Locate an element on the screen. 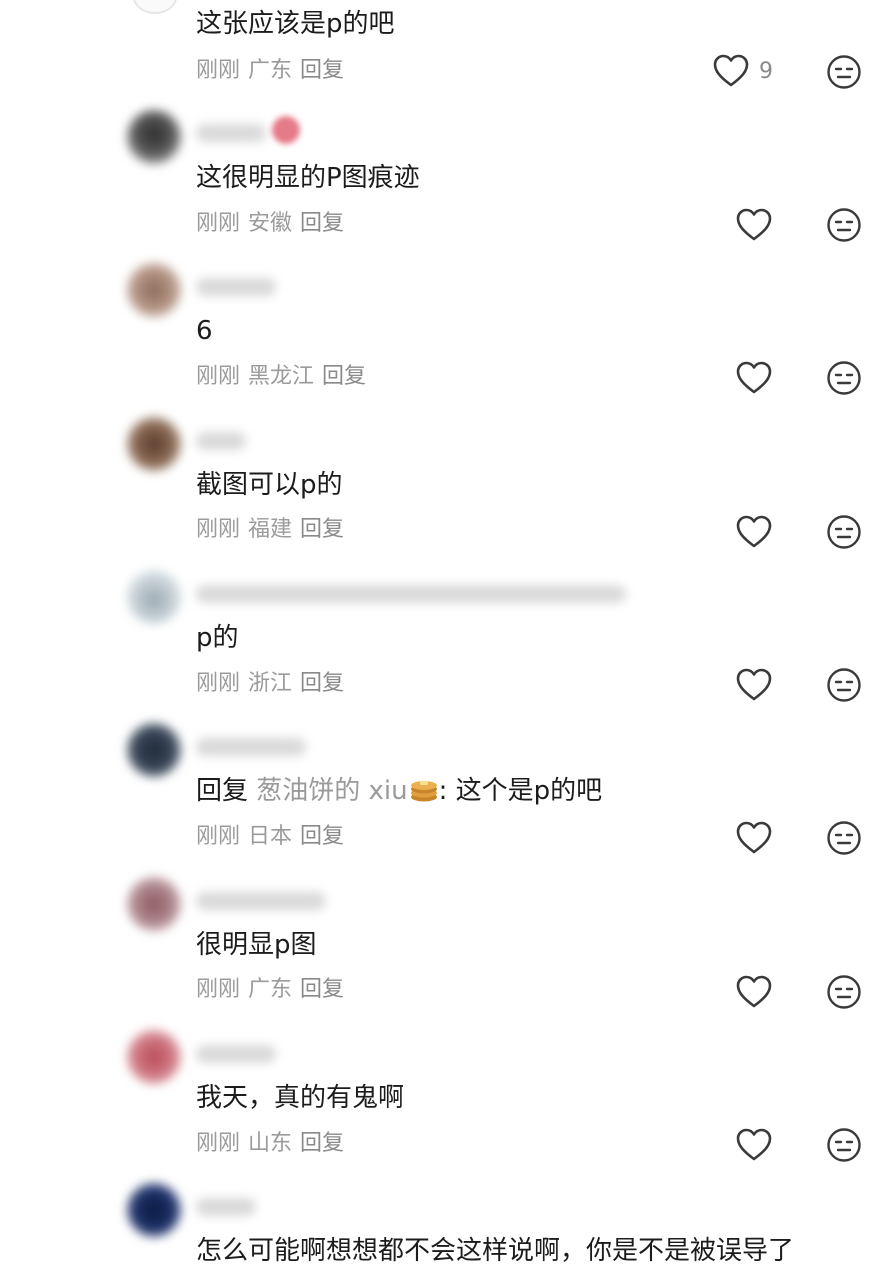 This screenshot has width=887, height=1280. comment-text: 怎么可能啊想想都不会这样说啊，你是不是被误导了 is located at coordinates (495, 1251).